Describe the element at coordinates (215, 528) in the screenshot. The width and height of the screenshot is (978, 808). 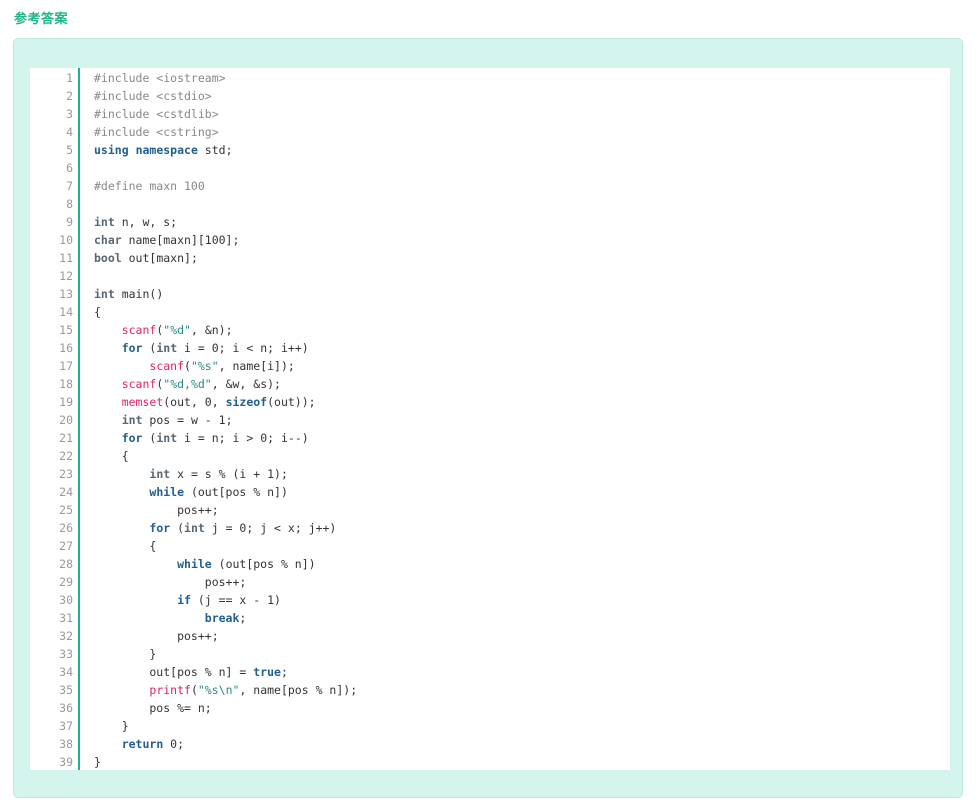
I see `line-code: for (int j = 0; j < x; j++)` at that location.